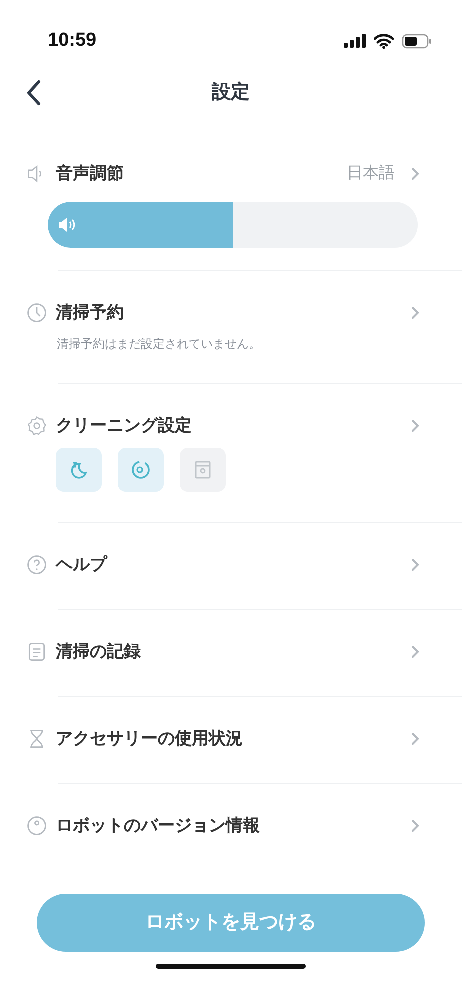 The height and width of the screenshot is (1000, 462). What do you see at coordinates (34, 93) in the screenshot?
I see `back-icon` at bounding box center [34, 93].